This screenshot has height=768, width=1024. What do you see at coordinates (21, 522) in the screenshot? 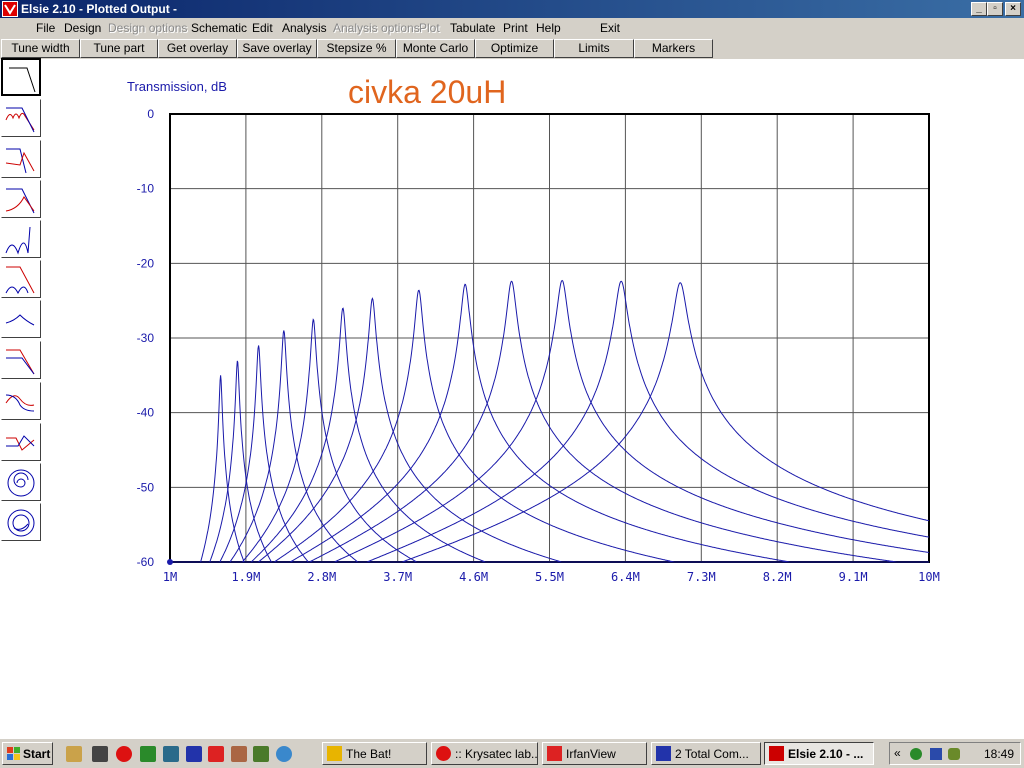
I see `polar-chart-button` at bounding box center [21, 522].